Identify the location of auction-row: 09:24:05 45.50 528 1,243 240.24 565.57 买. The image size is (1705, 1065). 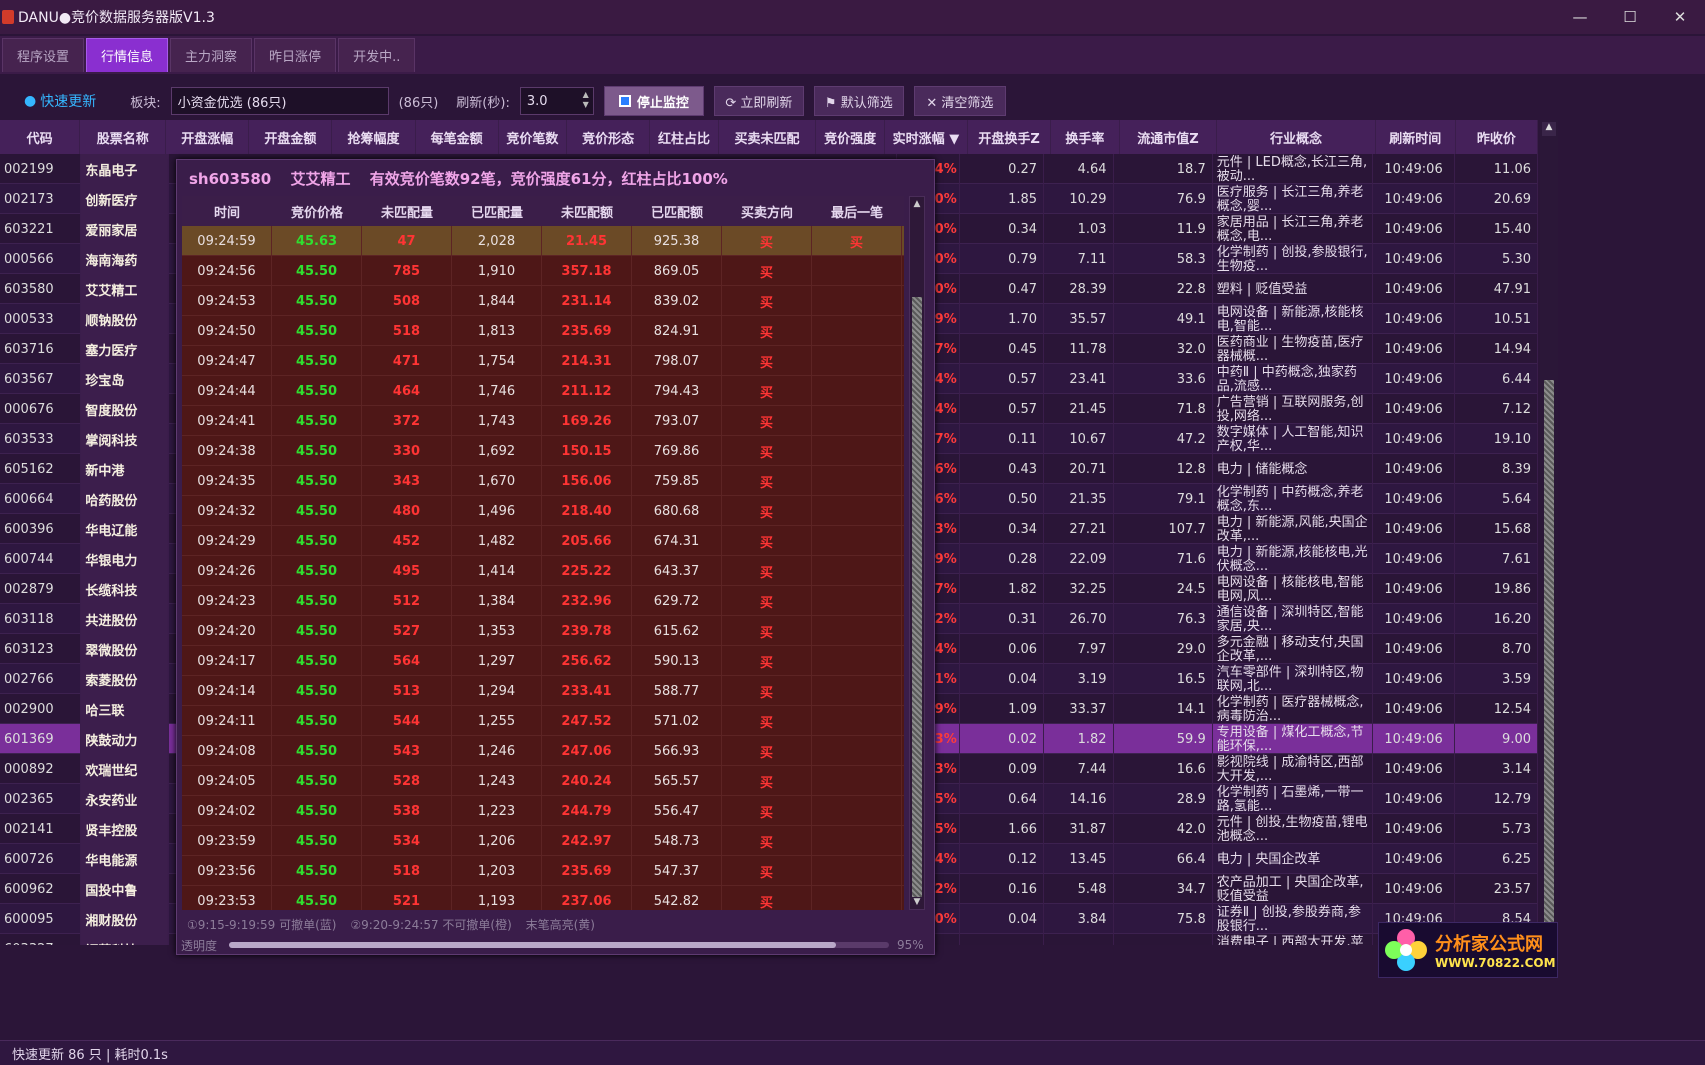
(543, 781).